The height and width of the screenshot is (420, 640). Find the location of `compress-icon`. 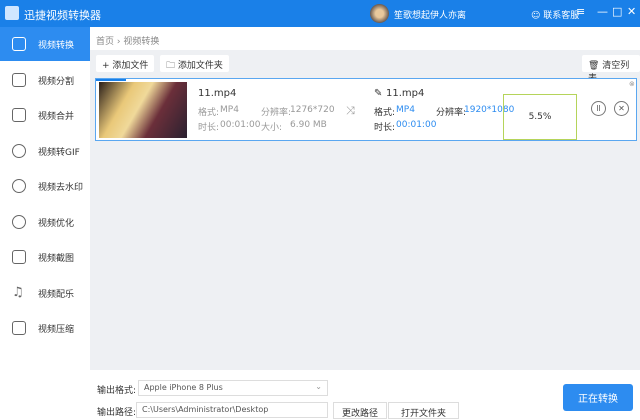

compress-icon is located at coordinates (19, 328).